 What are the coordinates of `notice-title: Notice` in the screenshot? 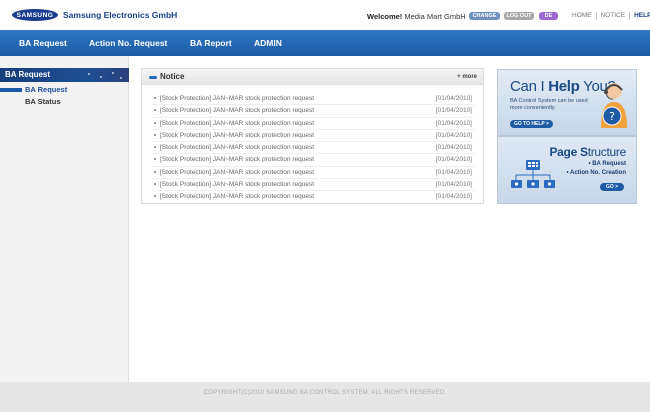 It's located at (172, 76).